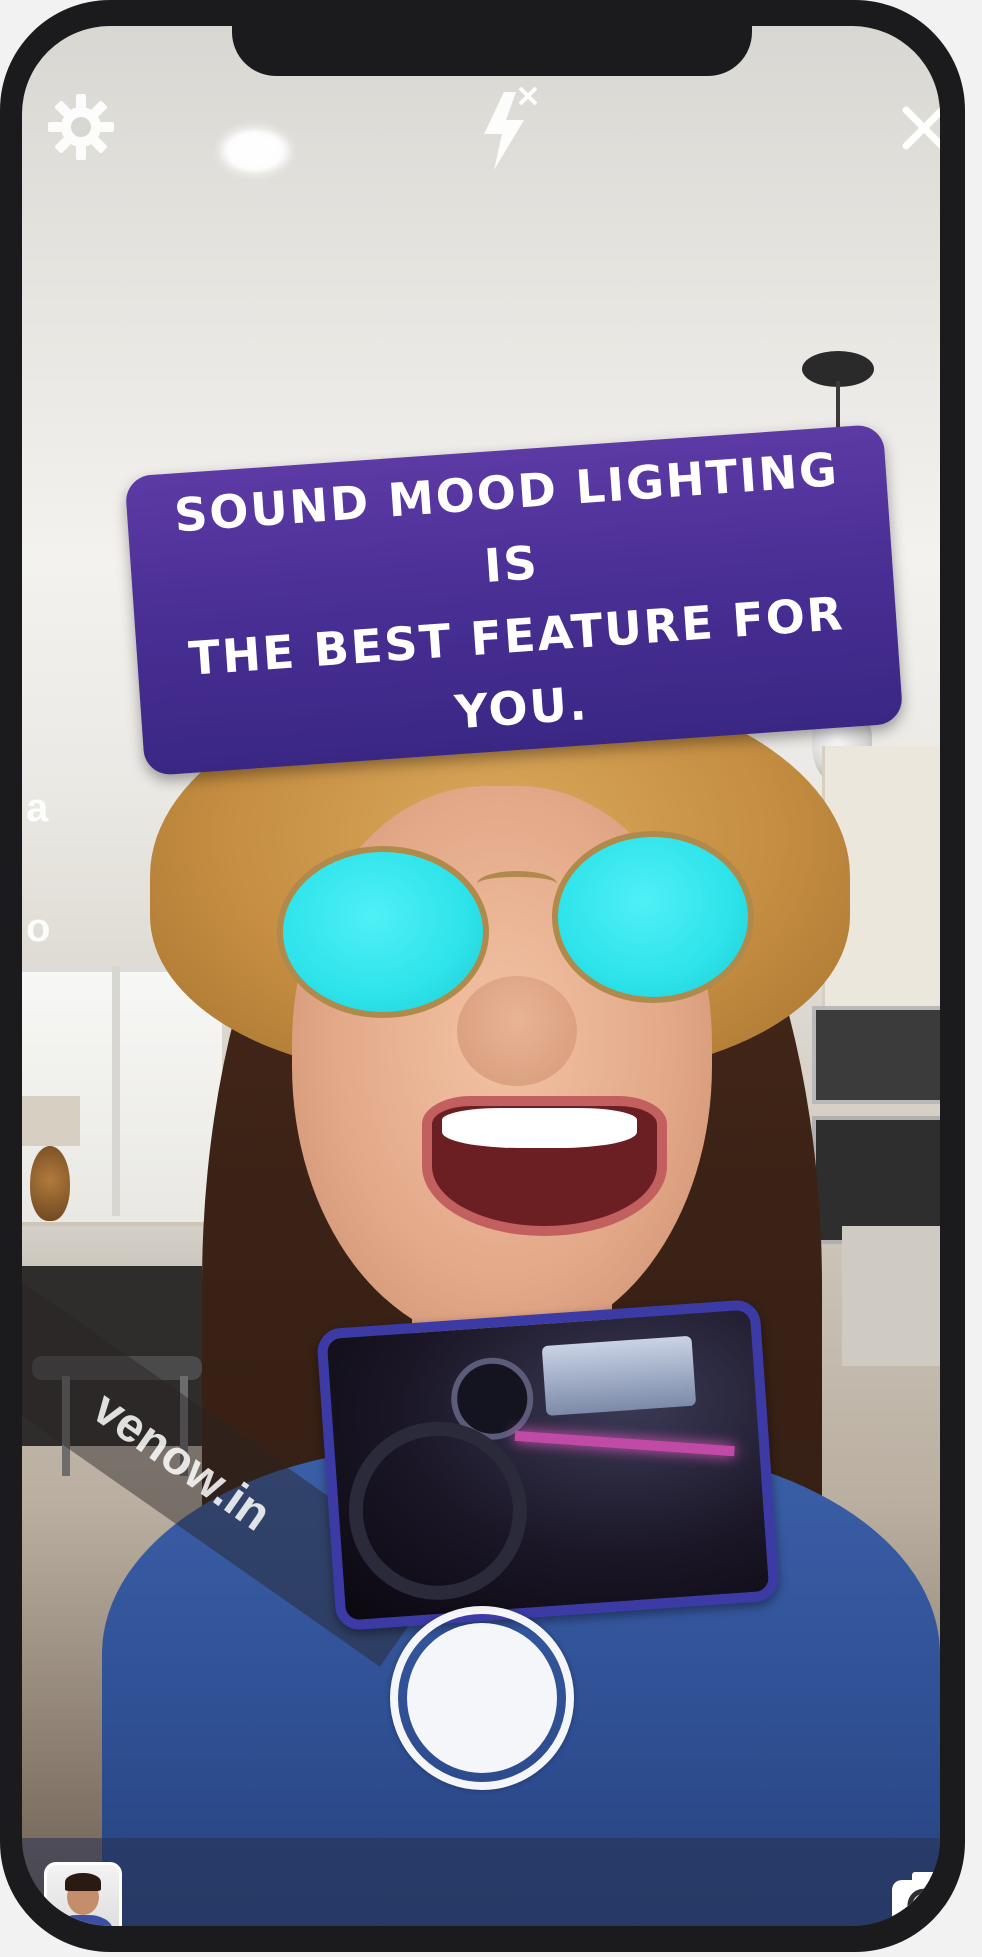 Image resolution: width=982 pixels, height=1957 pixels. I want to click on sunglasses-bridge, so click(517, 884).